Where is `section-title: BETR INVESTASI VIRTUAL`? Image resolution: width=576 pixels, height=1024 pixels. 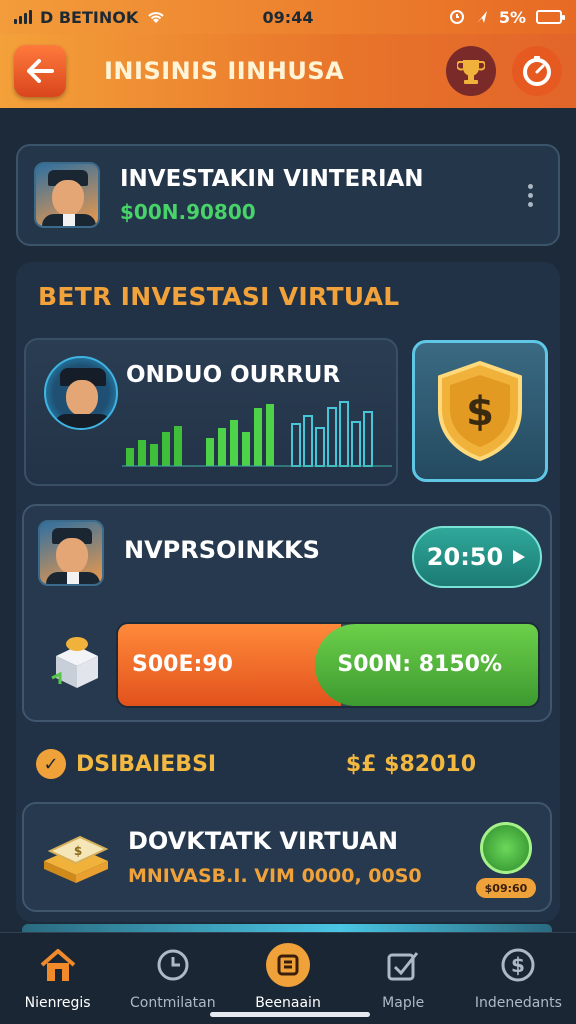 section-title: BETR INVESTASI VIRTUAL is located at coordinates (219, 296).